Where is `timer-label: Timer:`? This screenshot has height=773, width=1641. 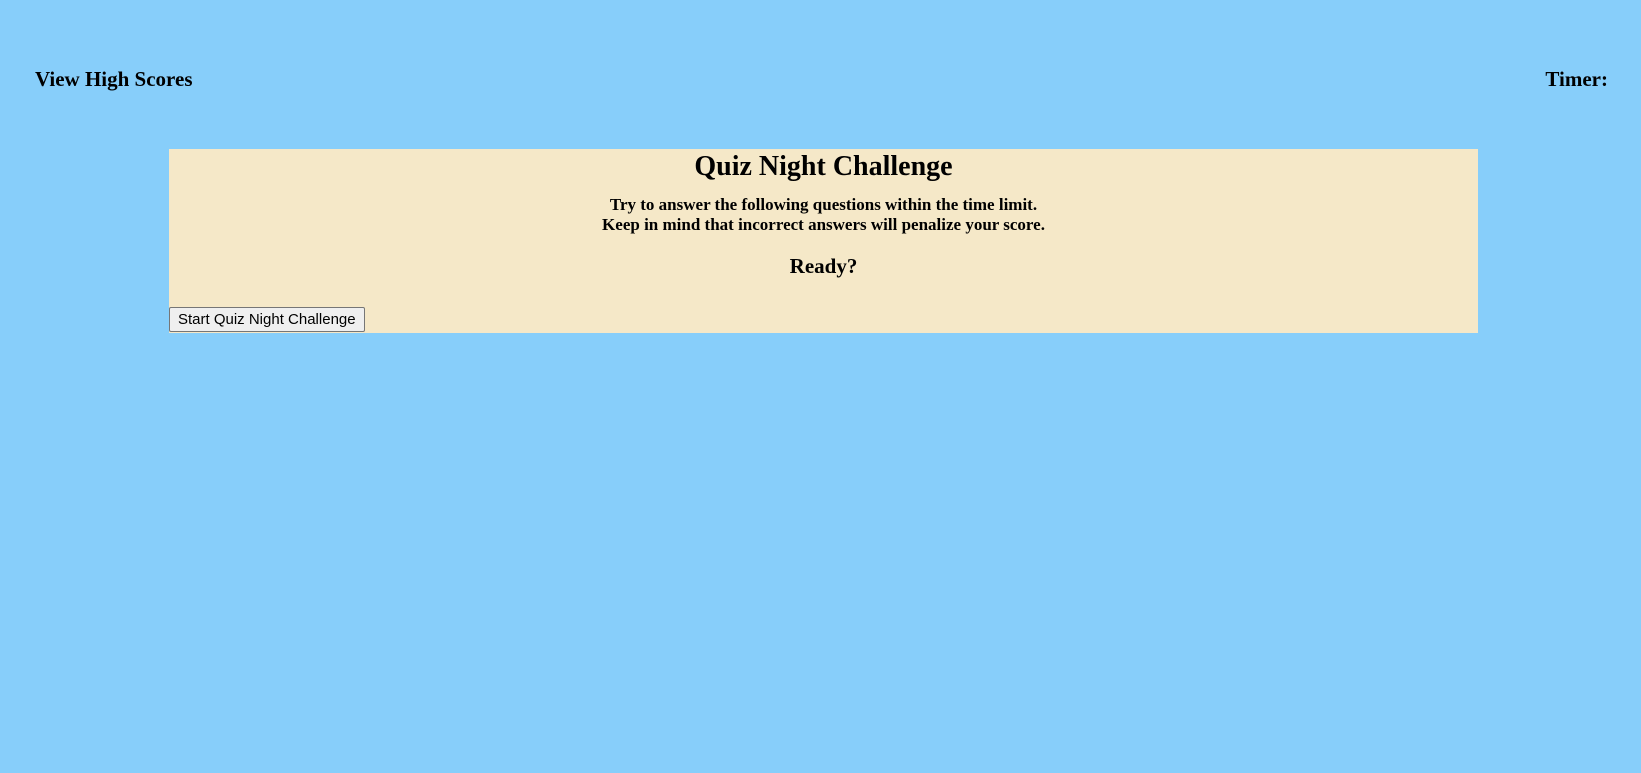
timer-label: Timer: is located at coordinates (1576, 78).